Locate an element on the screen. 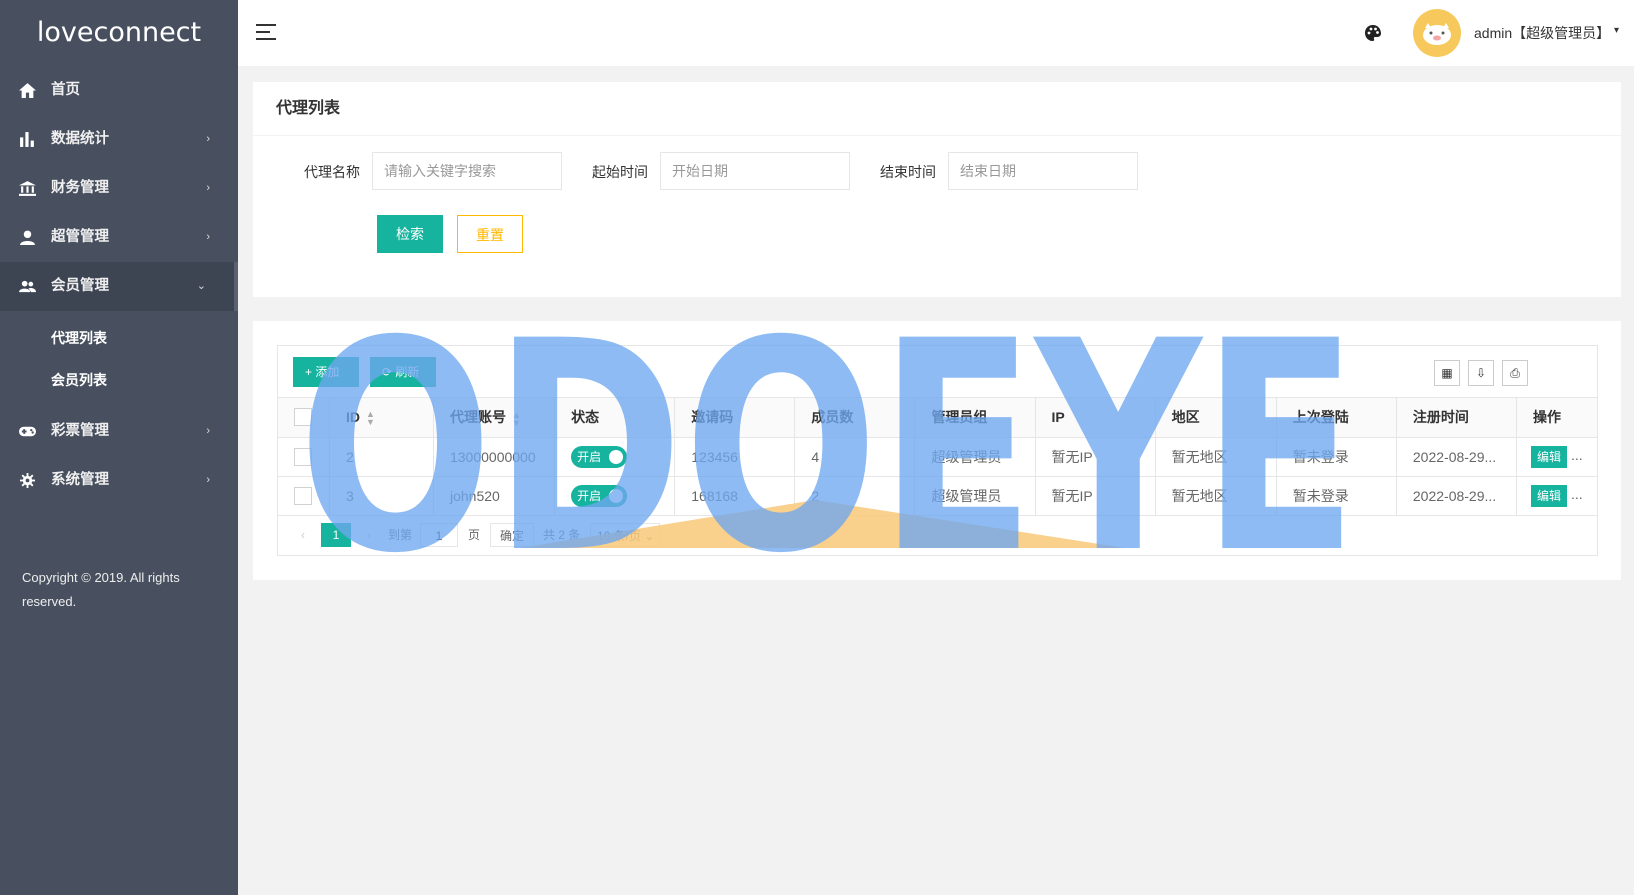 Image resolution: width=1634 pixels, height=895 pixels. top-header: admin【超级管理员】 ▾ is located at coordinates (936, 33).